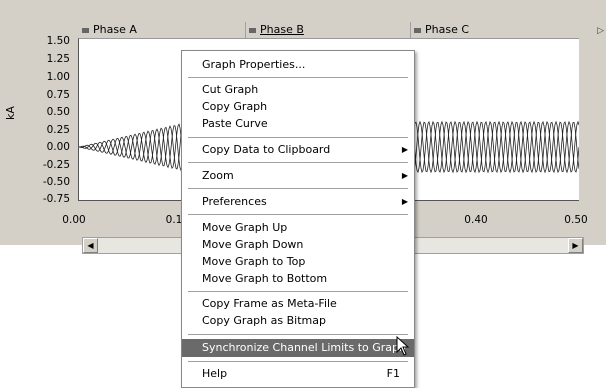 The height and width of the screenshot is (388, 606). Describe the element at coordinates (298, 124) in the screenshot. I see `menu-item-paste-curve: Paste Curve` at that location.